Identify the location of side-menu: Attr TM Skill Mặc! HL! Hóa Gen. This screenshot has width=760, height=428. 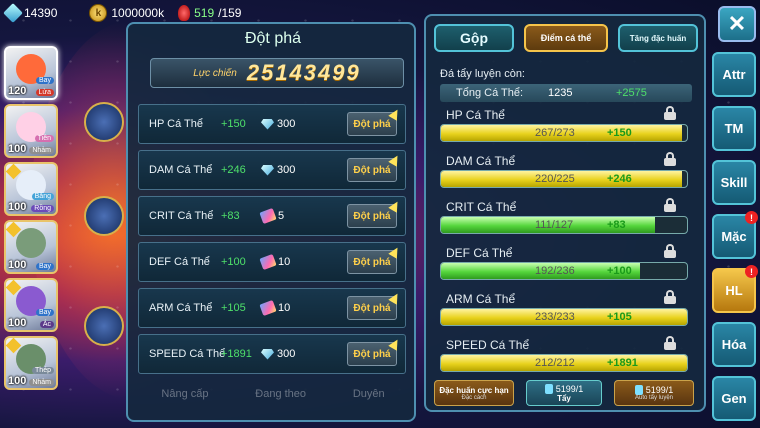
(735, 236).